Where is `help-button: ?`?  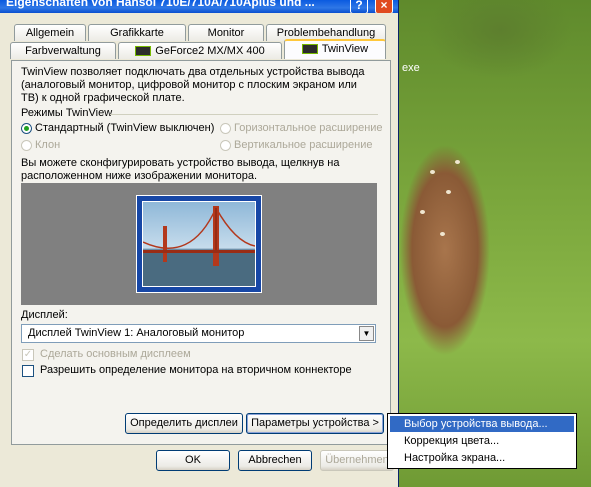
help-button: ? is located at coordinates (359, 6).